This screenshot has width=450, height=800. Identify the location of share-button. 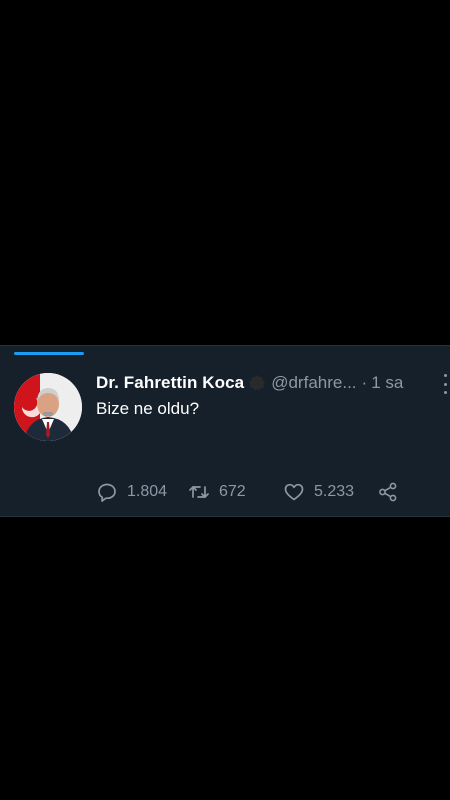
(388, 492).